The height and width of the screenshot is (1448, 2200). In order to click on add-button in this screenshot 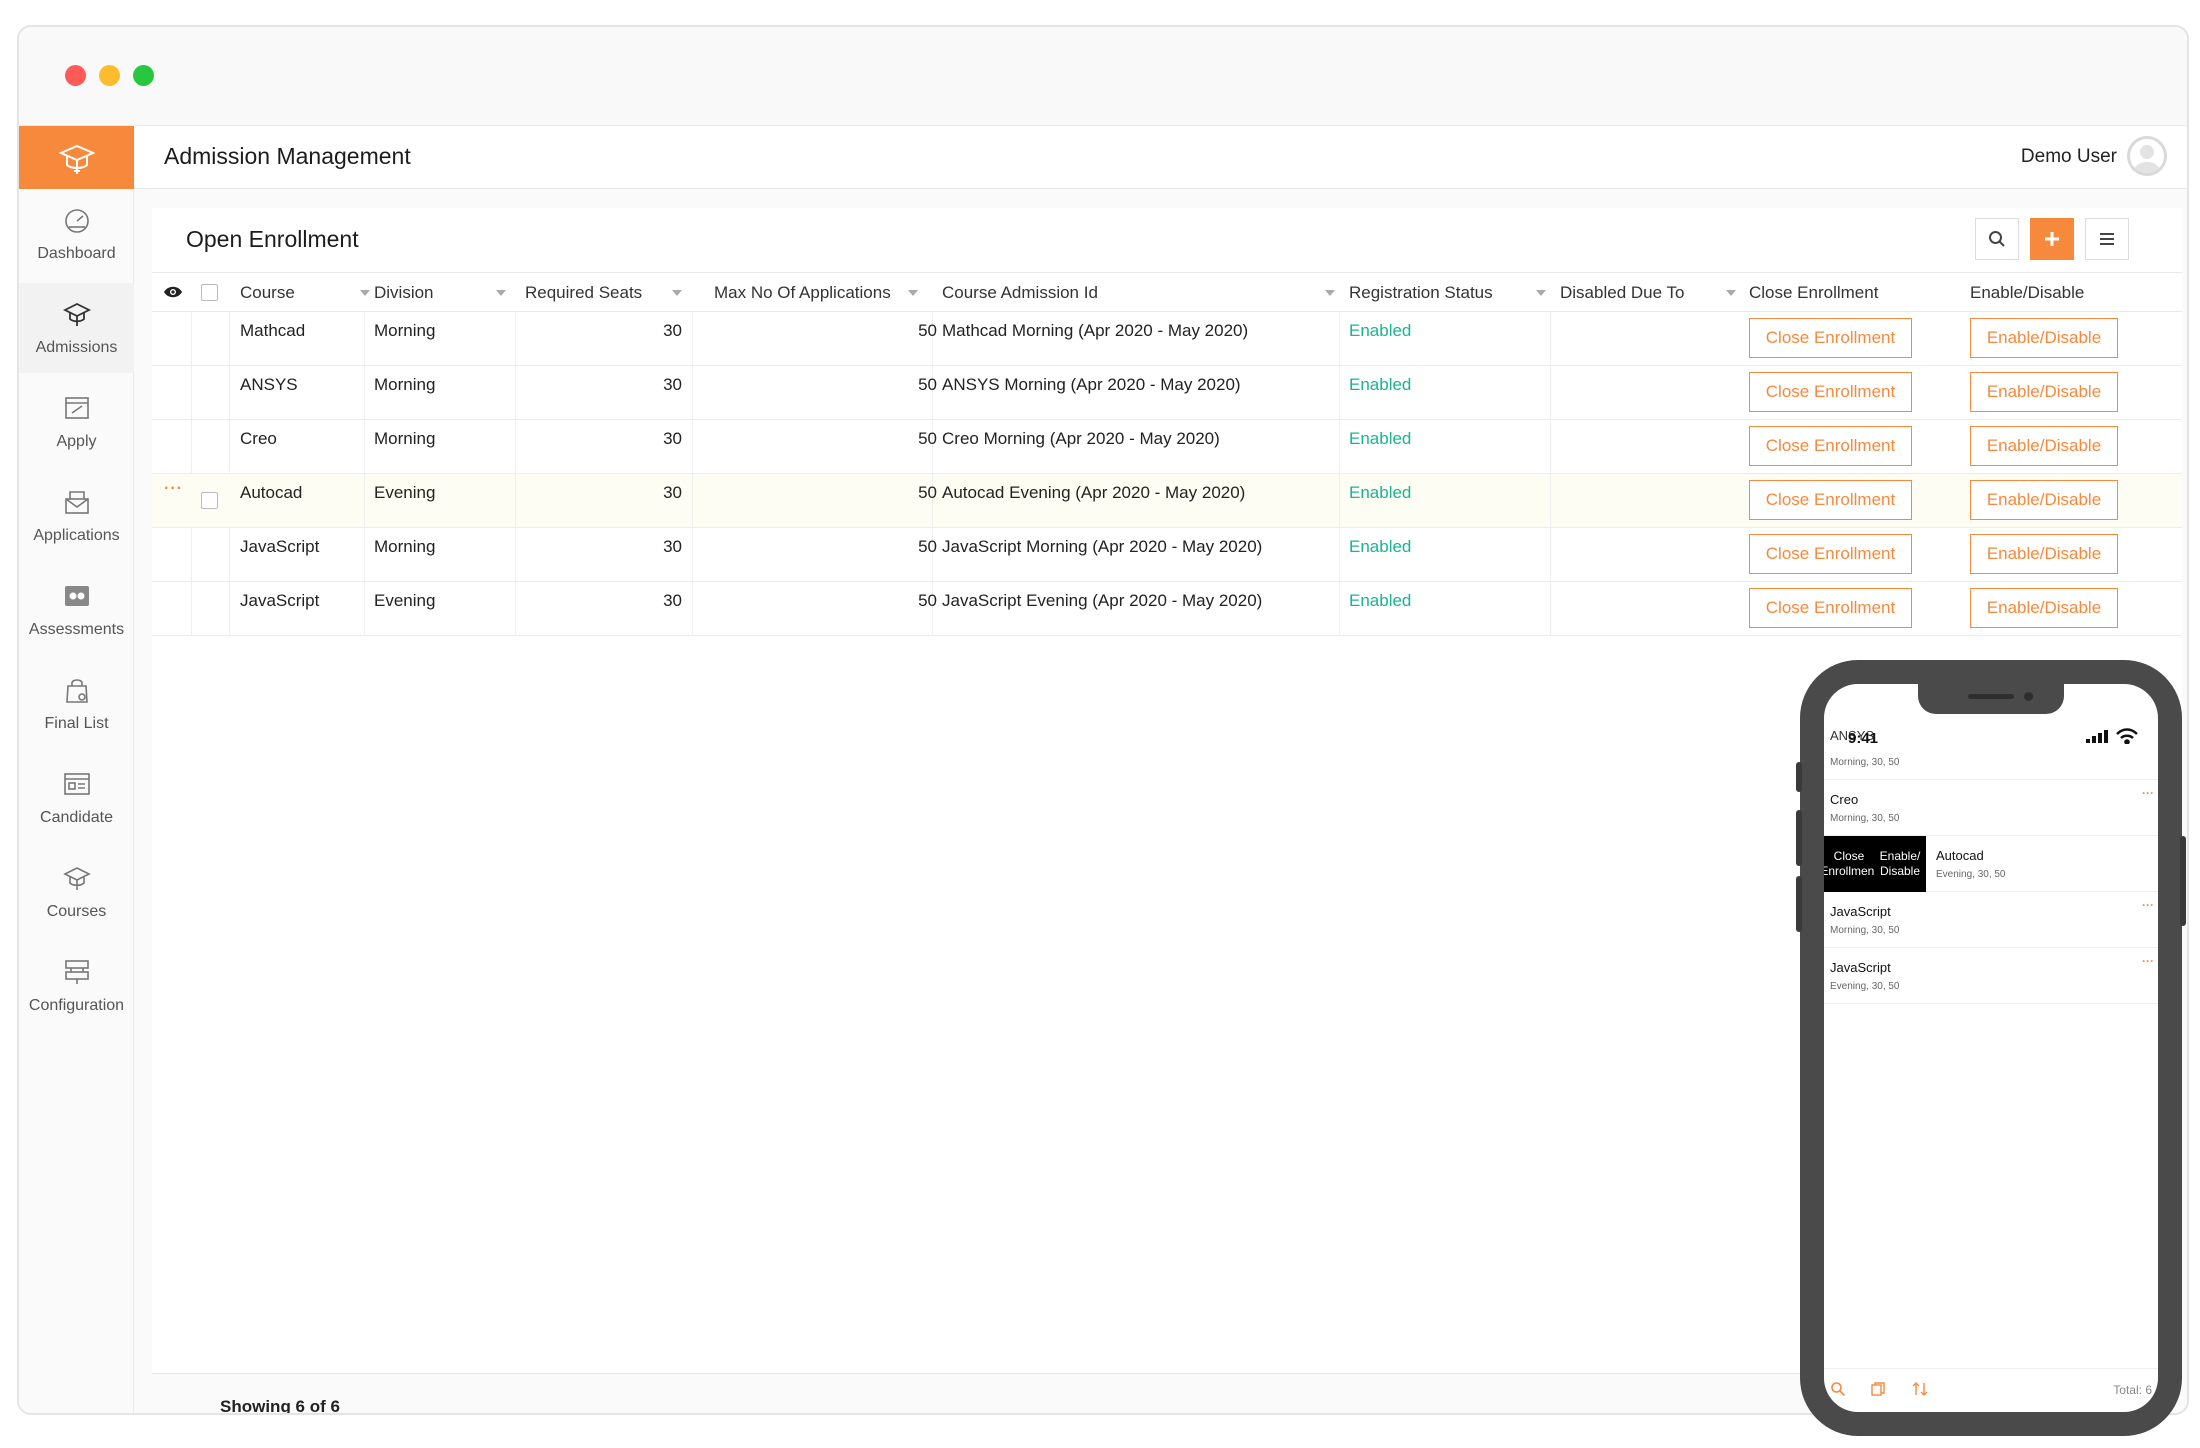, I will do `click(2052, 239)`.